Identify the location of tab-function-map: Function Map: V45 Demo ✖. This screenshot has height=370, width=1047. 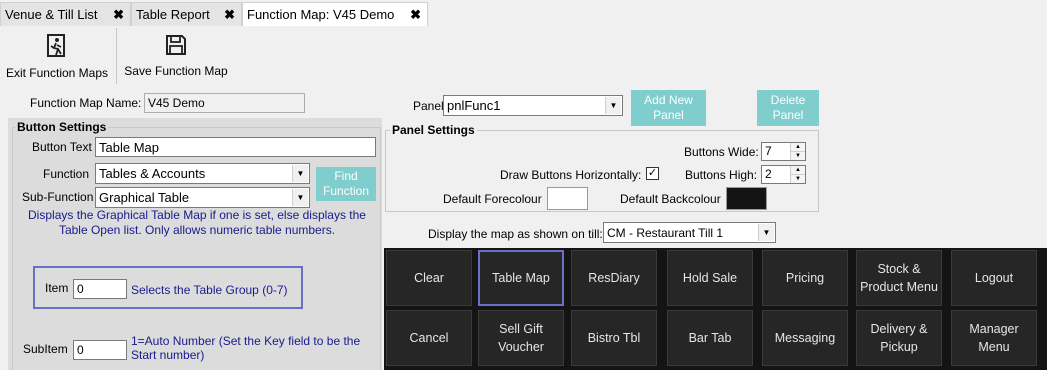
(335, 14).